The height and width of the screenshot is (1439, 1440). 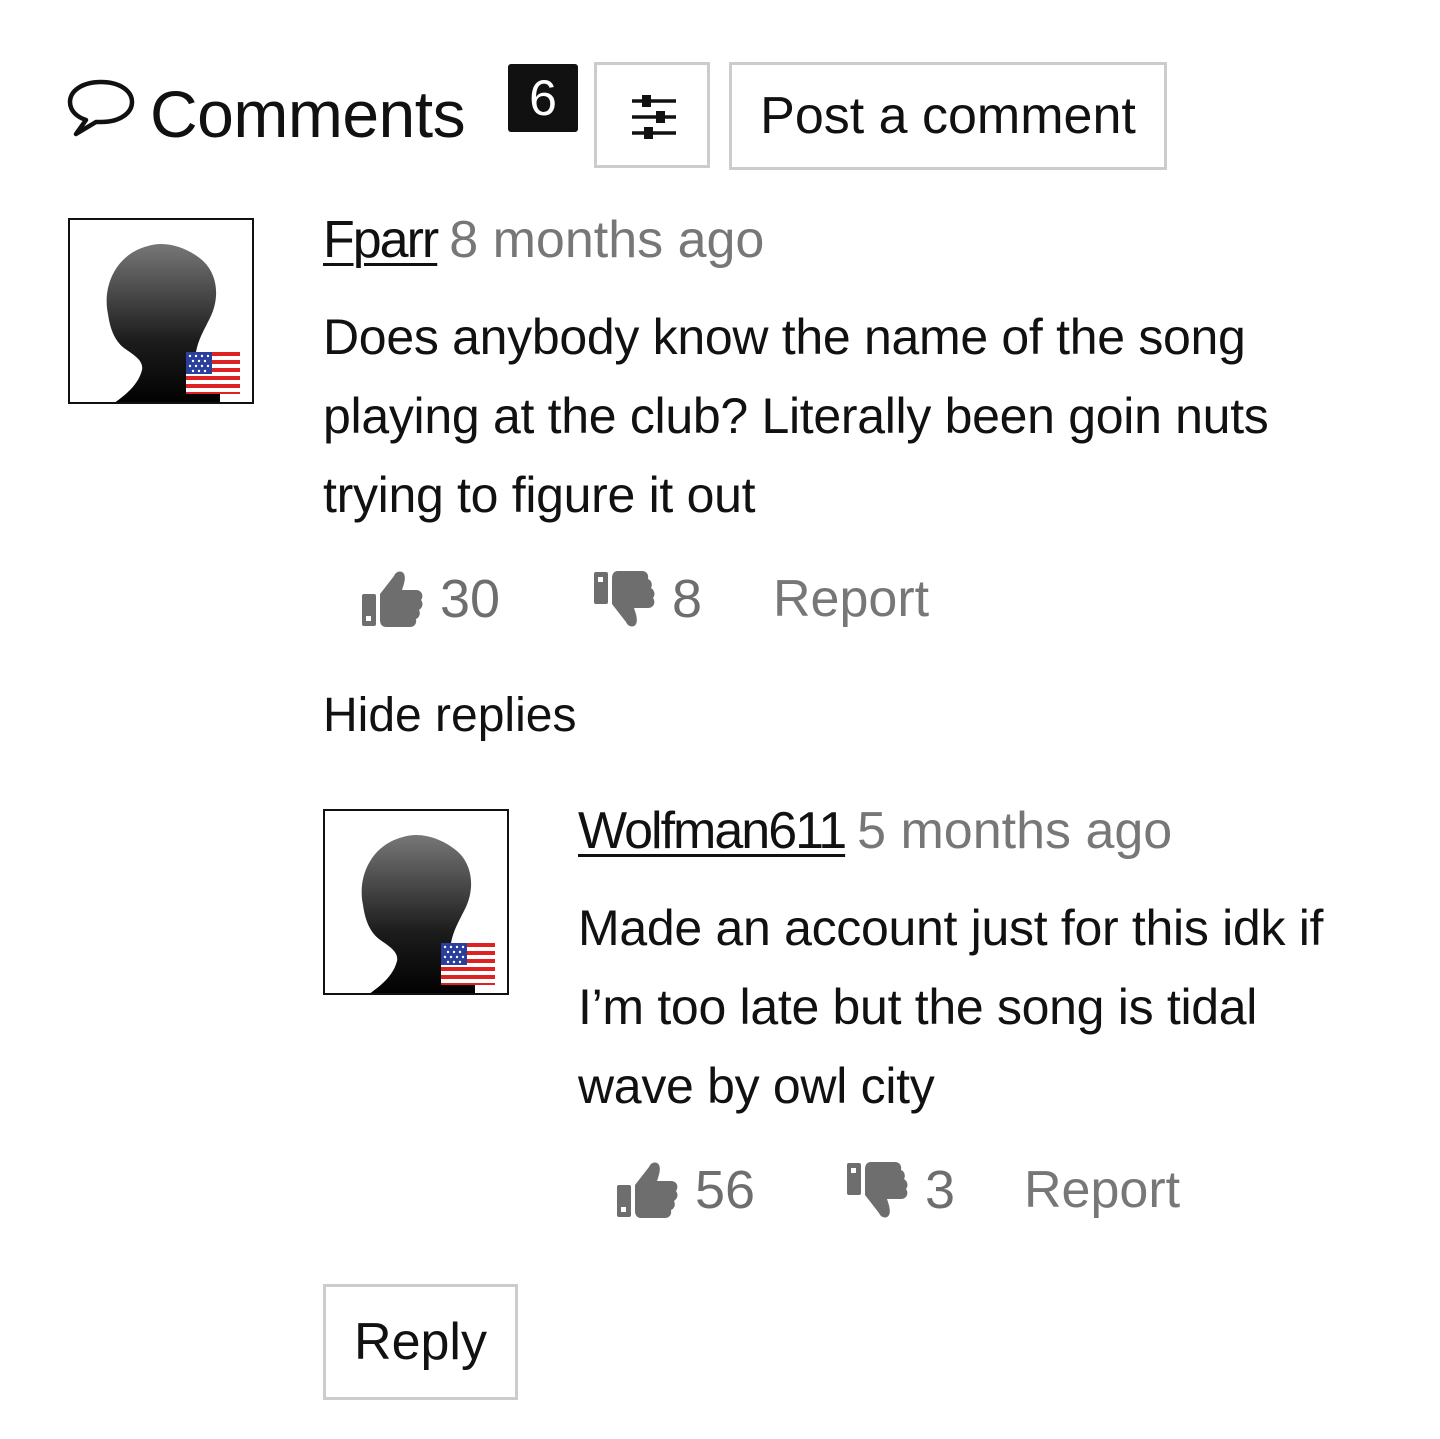 I want to click on comment-count-badge: 6, so click(x=543, y=98).